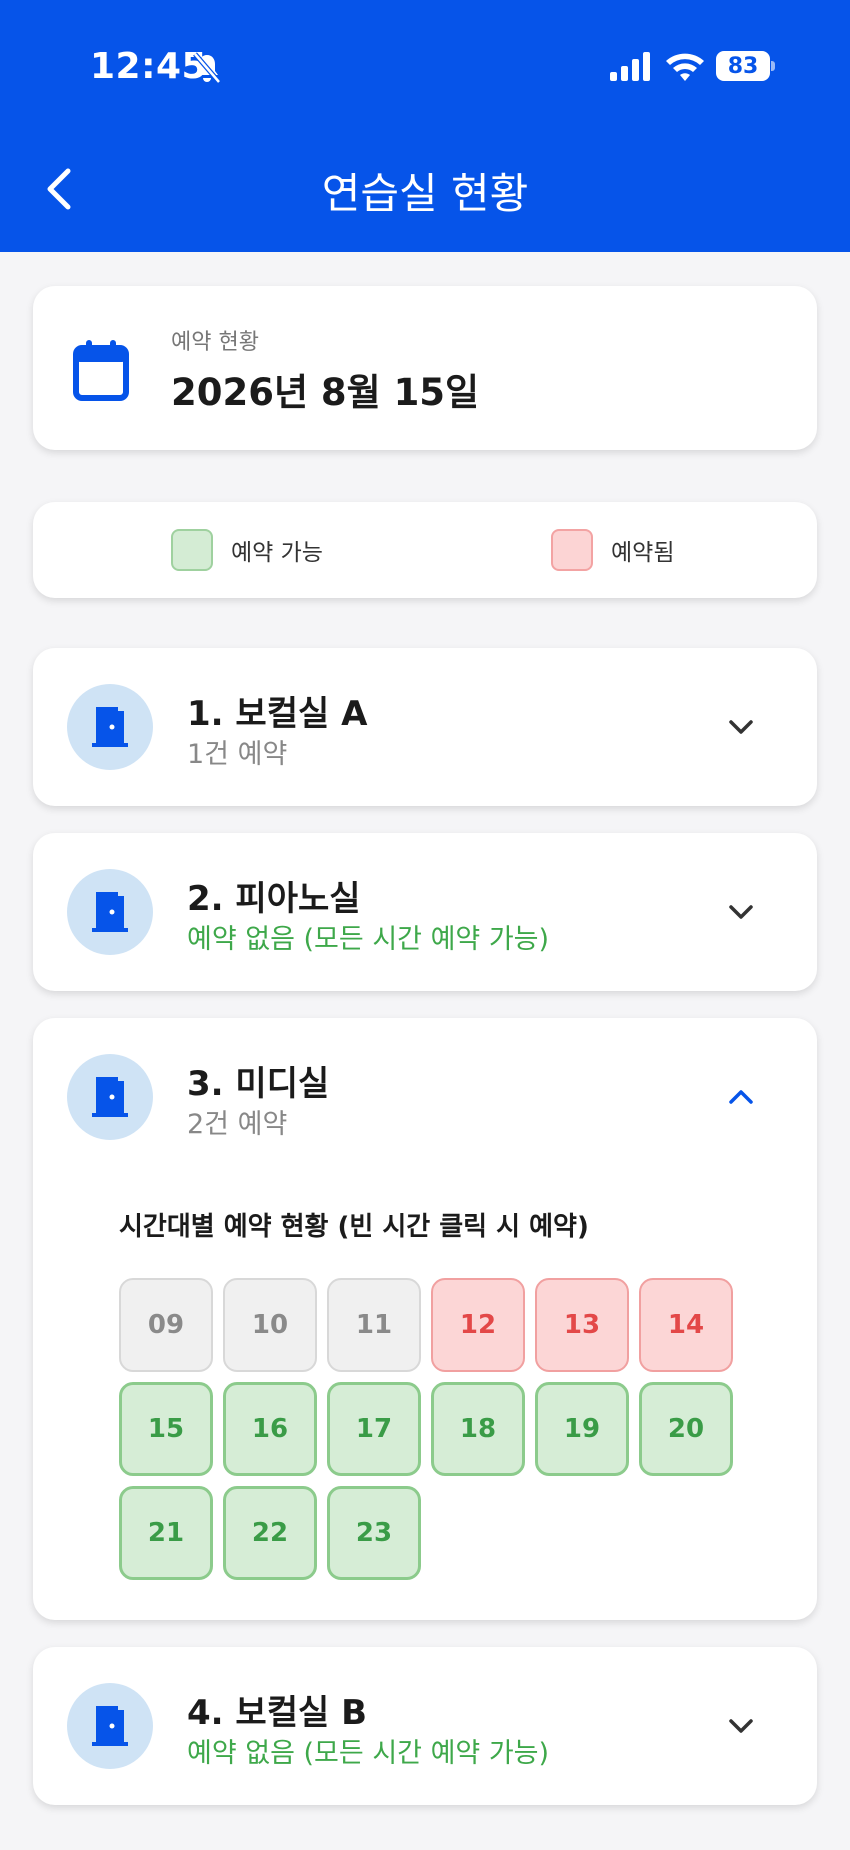  What do you see at coordinates (425, 193) in the screenshot?
I see `page-title: 연습실 현황` at bounding box center [425, 193].